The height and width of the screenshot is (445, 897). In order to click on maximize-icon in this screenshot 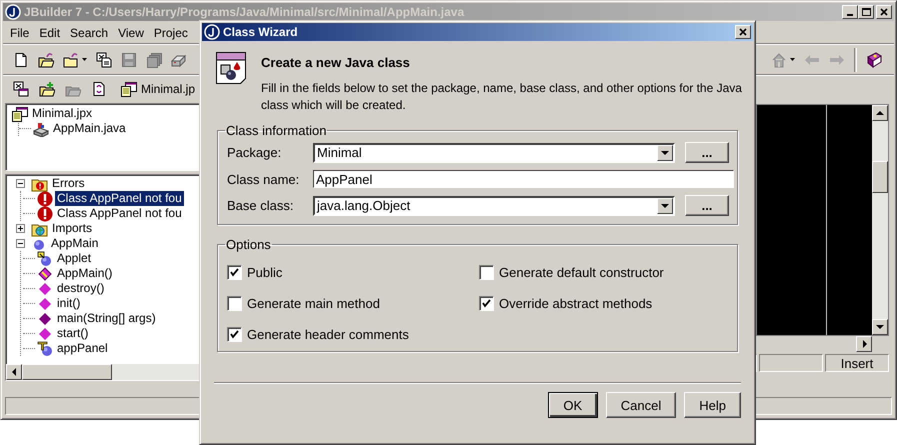, I will do `click(866, 12)`.